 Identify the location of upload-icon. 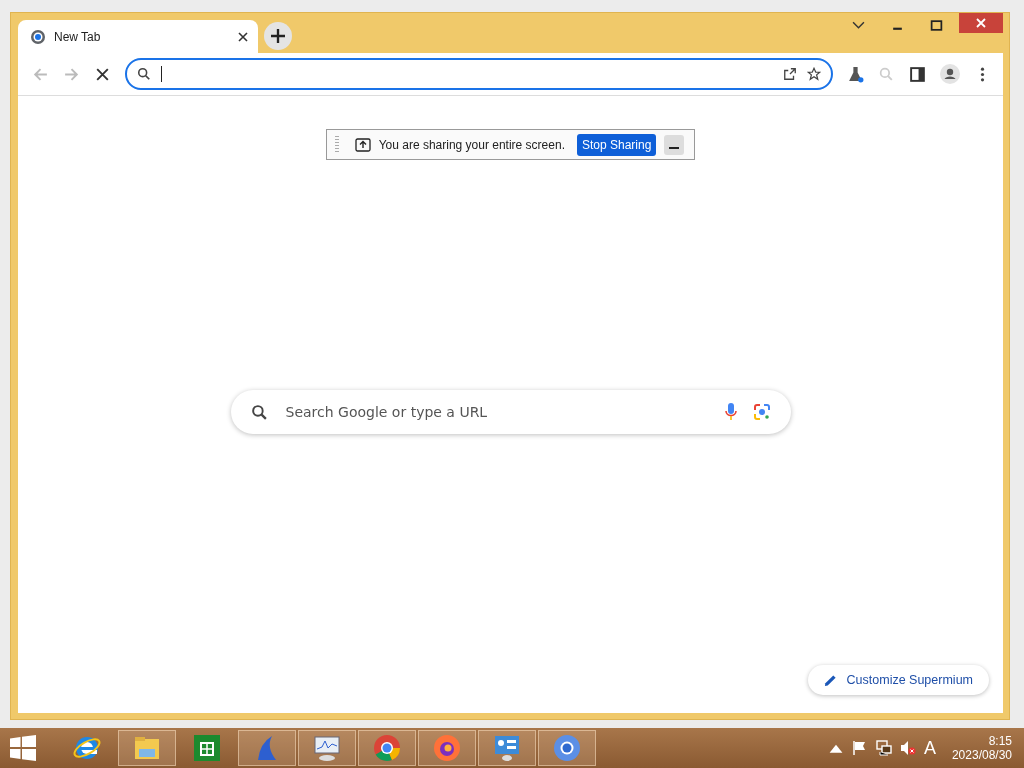
(362, 144).